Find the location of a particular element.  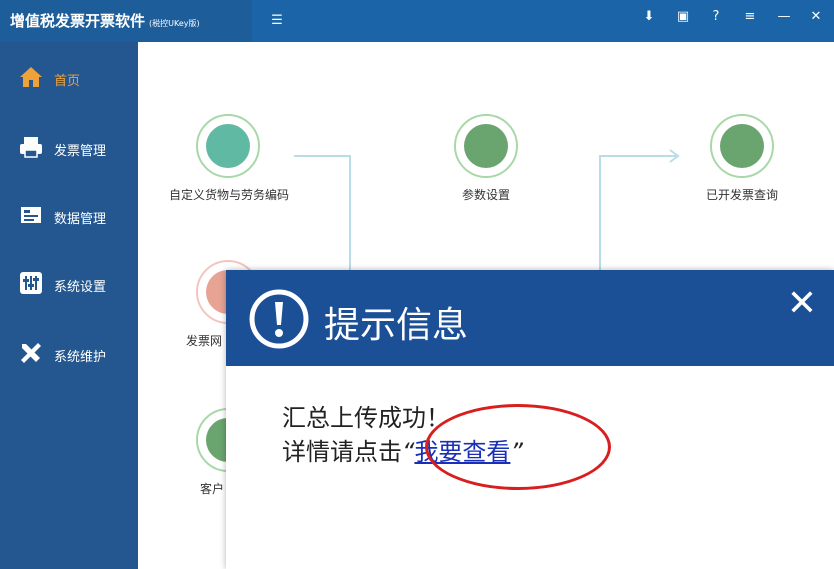

list-collapse-icon: ☰ is located at coordinates (277, 21).